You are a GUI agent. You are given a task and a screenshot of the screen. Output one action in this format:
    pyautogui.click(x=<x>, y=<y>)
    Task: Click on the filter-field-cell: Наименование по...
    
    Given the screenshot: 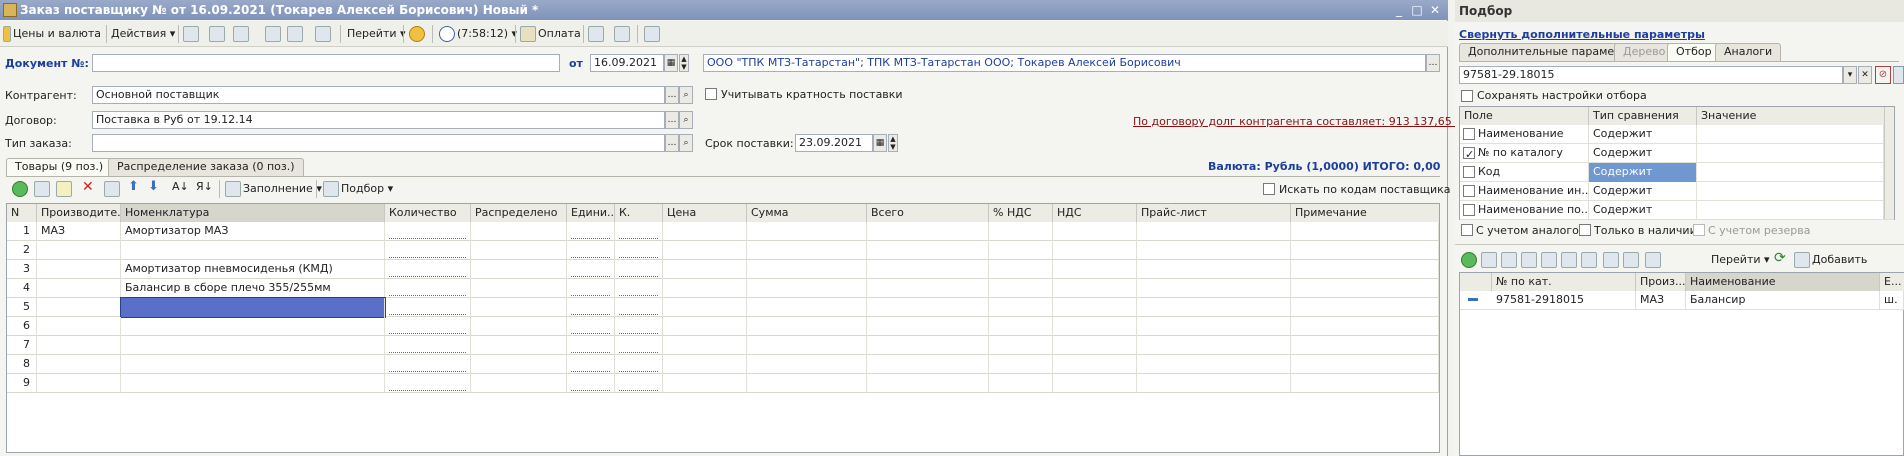 What is the action you would take?
    pyautogui.click(x=1524, y=210)
    